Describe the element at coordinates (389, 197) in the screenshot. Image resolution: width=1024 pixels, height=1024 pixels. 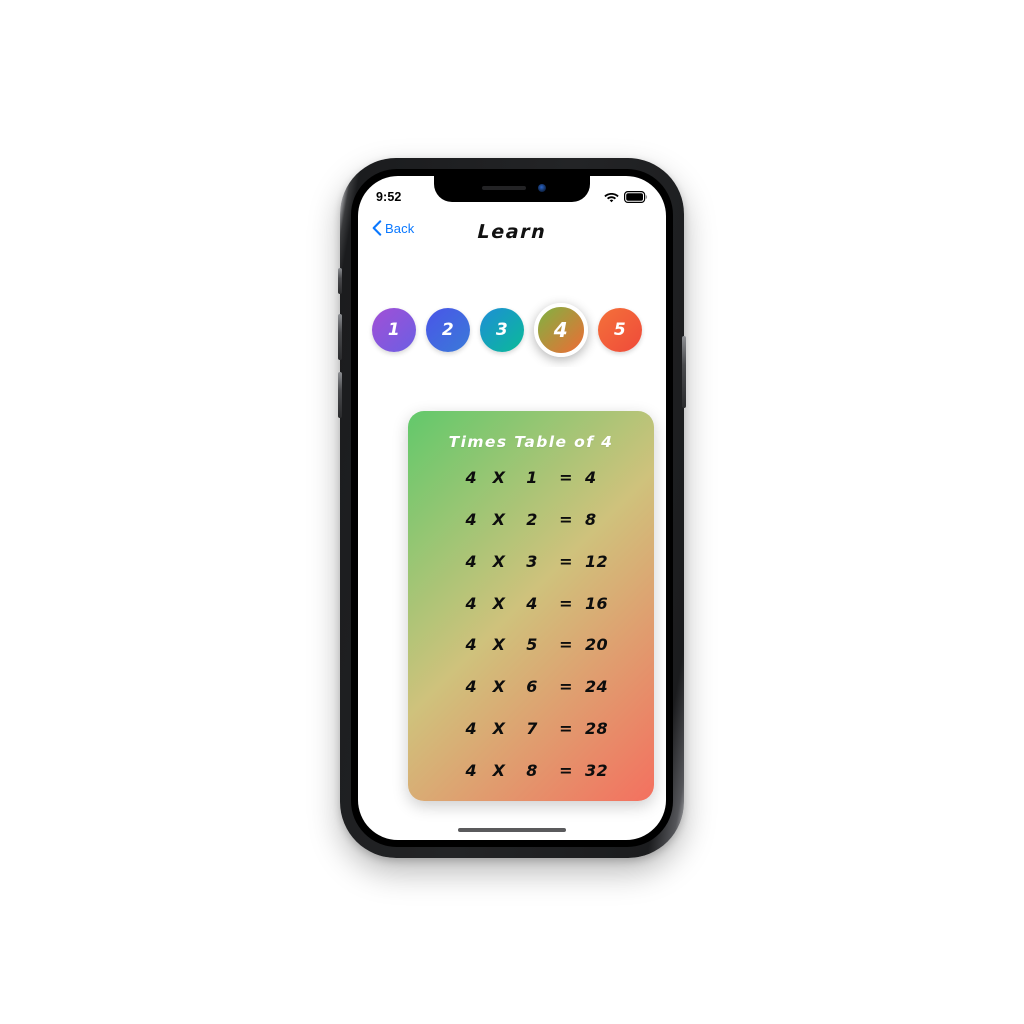
I see `status-time: 9:52` at that location.